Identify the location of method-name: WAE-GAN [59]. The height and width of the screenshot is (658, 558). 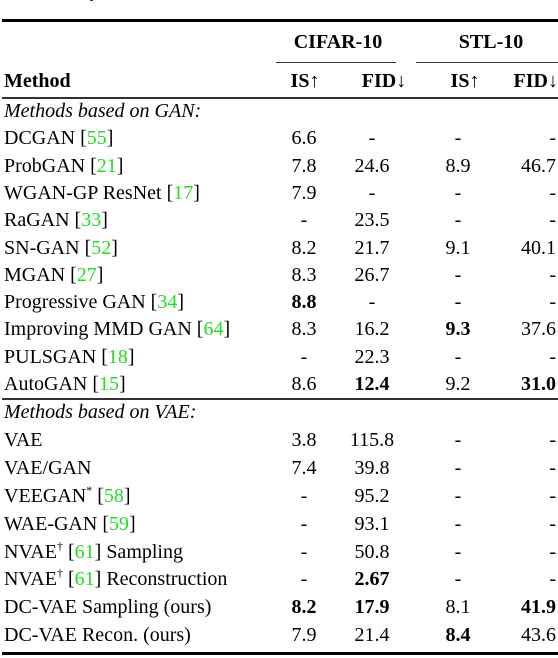
(70, 523).